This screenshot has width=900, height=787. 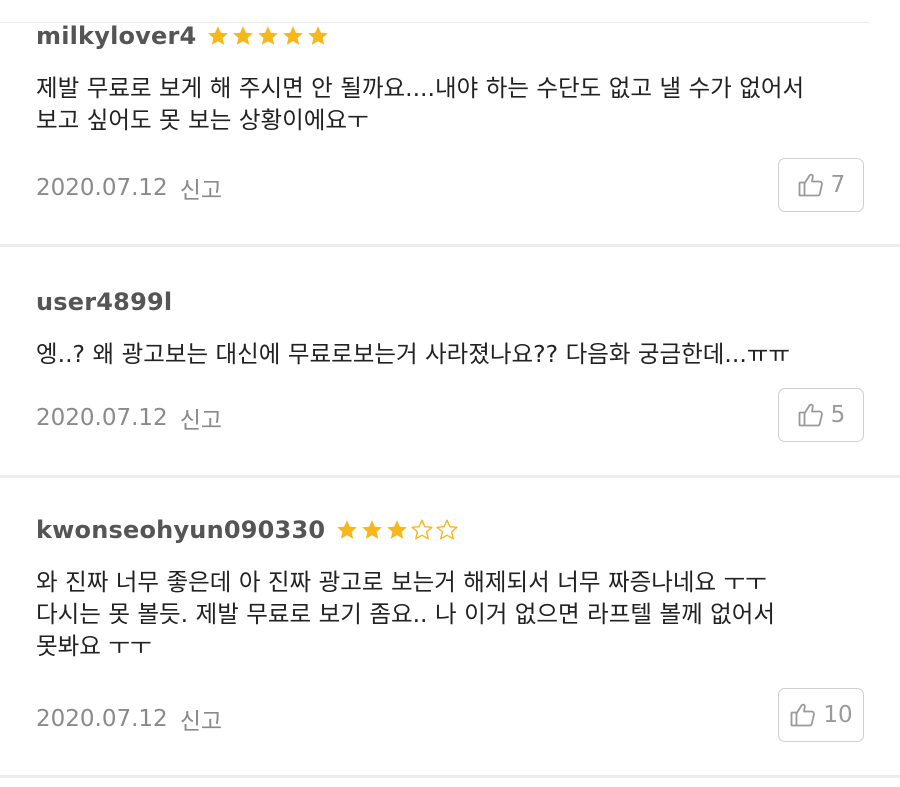 What do you see at coordinates (180, 530) in the screenshot?
I see `review-username: kwonseohyun090330` at bounding box center [180, 530].